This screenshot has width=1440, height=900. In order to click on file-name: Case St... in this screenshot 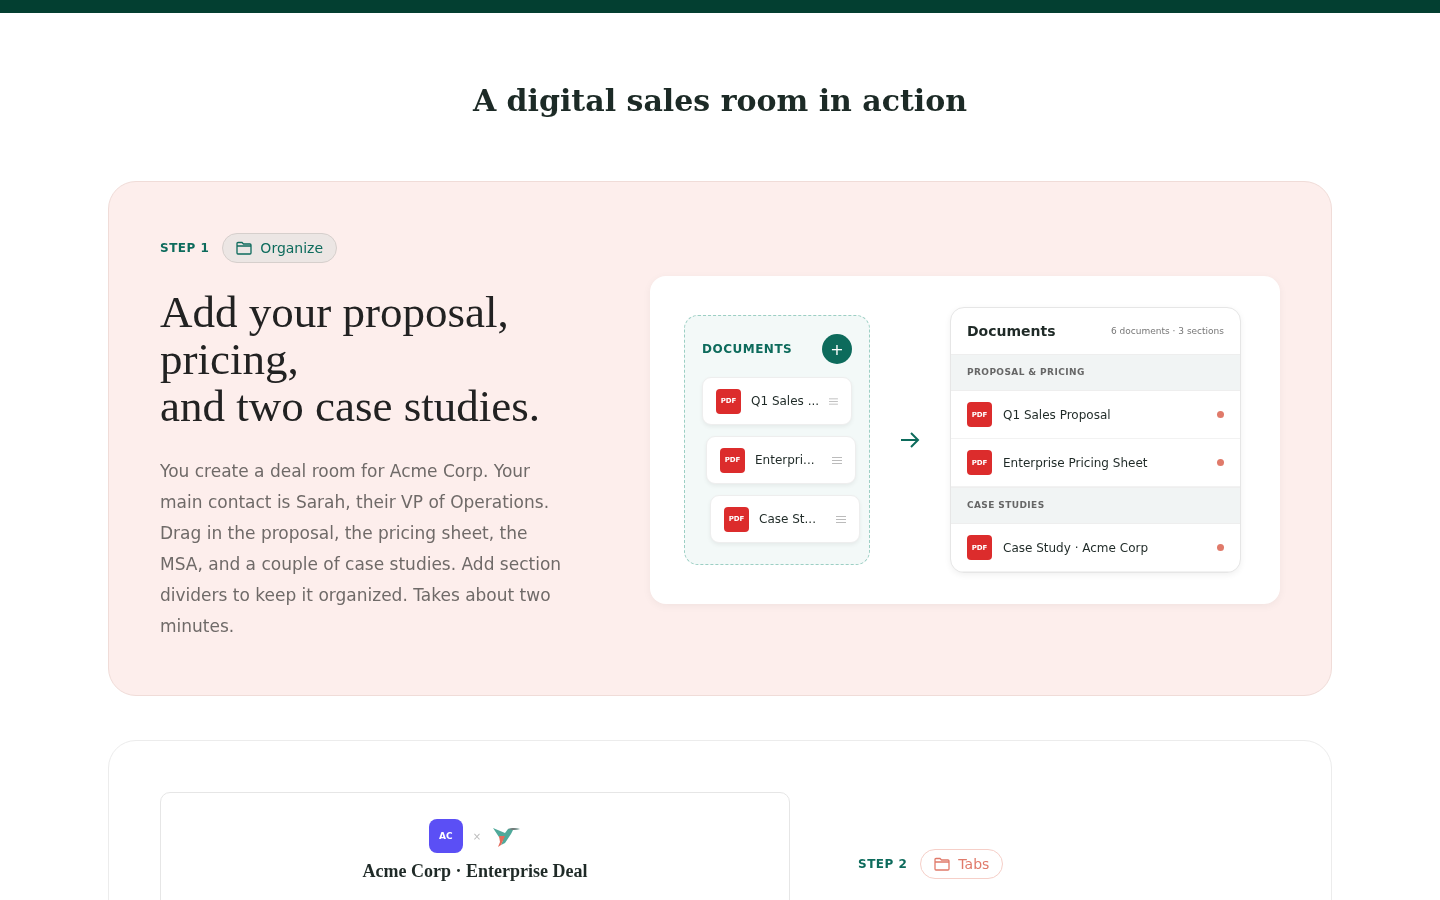, I will do `click(788, 519)`.